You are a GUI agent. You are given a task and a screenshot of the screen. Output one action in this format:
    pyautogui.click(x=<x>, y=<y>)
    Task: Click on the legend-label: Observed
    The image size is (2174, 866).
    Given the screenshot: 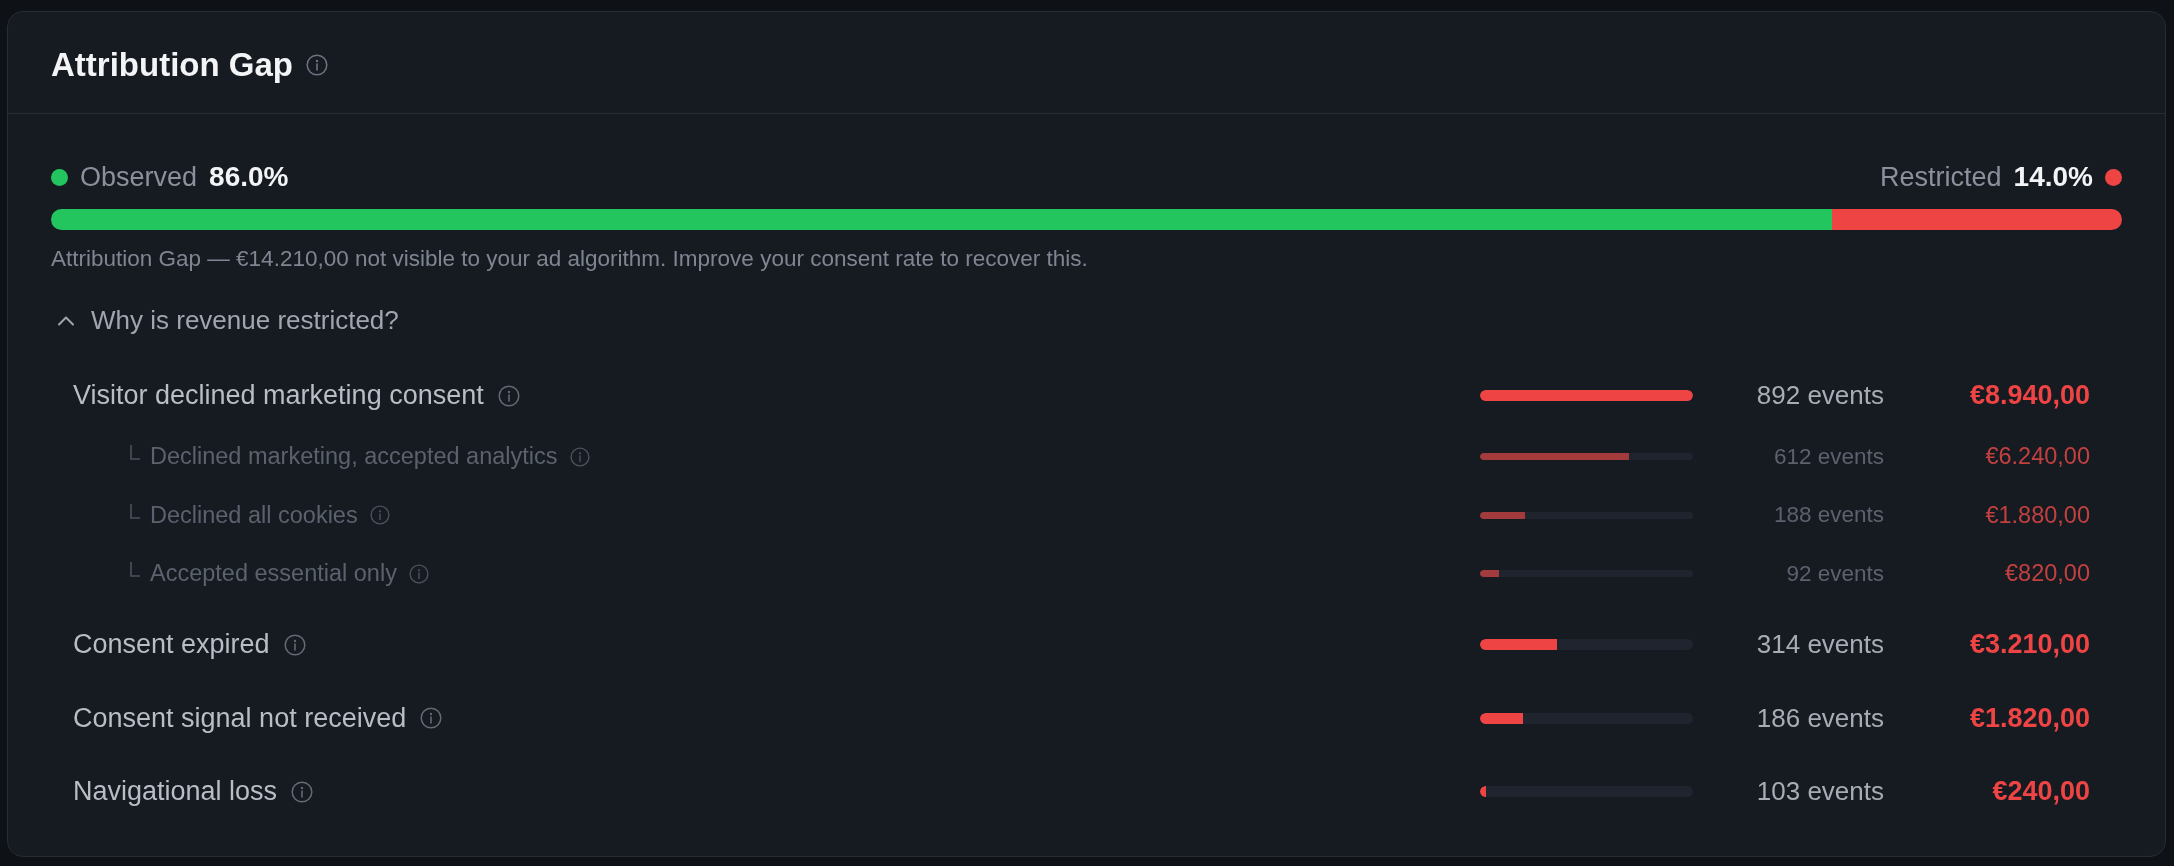 What is the action you would take?
    pyautogui.click(x=139, y=177)
    